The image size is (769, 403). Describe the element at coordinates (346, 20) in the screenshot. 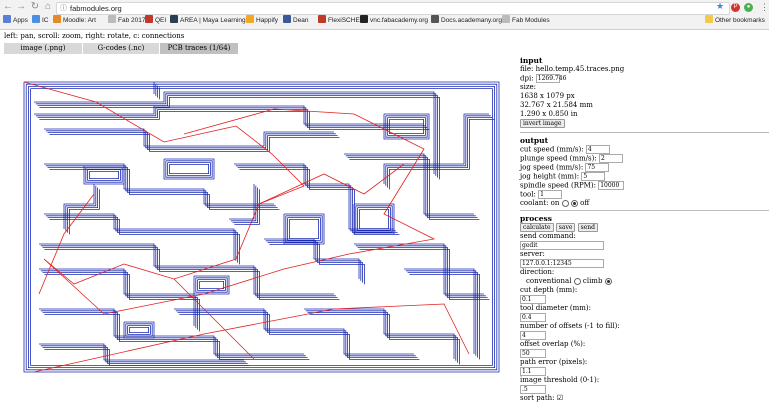

I see `bookmark-label: FlexiSCHED` at that location.